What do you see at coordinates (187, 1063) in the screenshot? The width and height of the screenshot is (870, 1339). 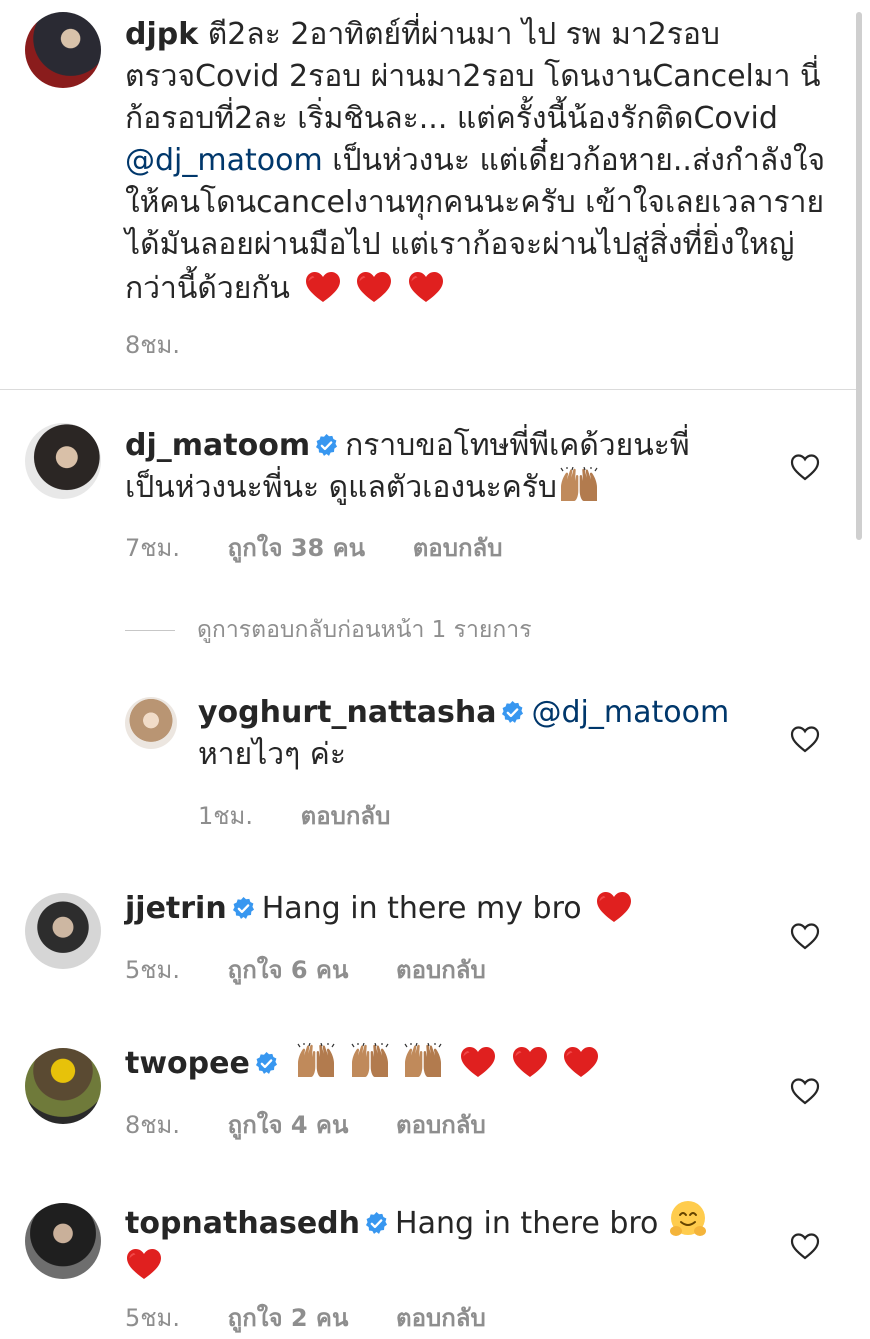 I see `comment-username: twopee` at bounding box center [187, 1063].